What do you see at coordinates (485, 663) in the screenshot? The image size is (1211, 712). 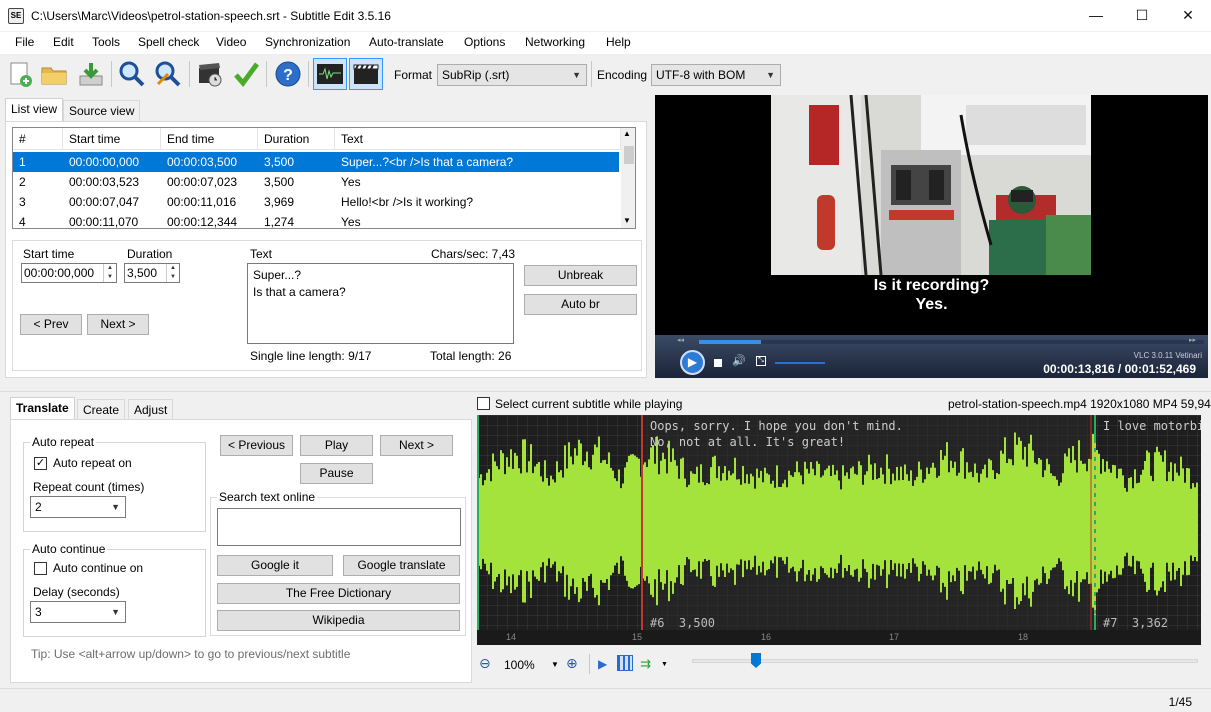 I see `zoom-out-icon: ⊖` at bounding box center [485, 663].